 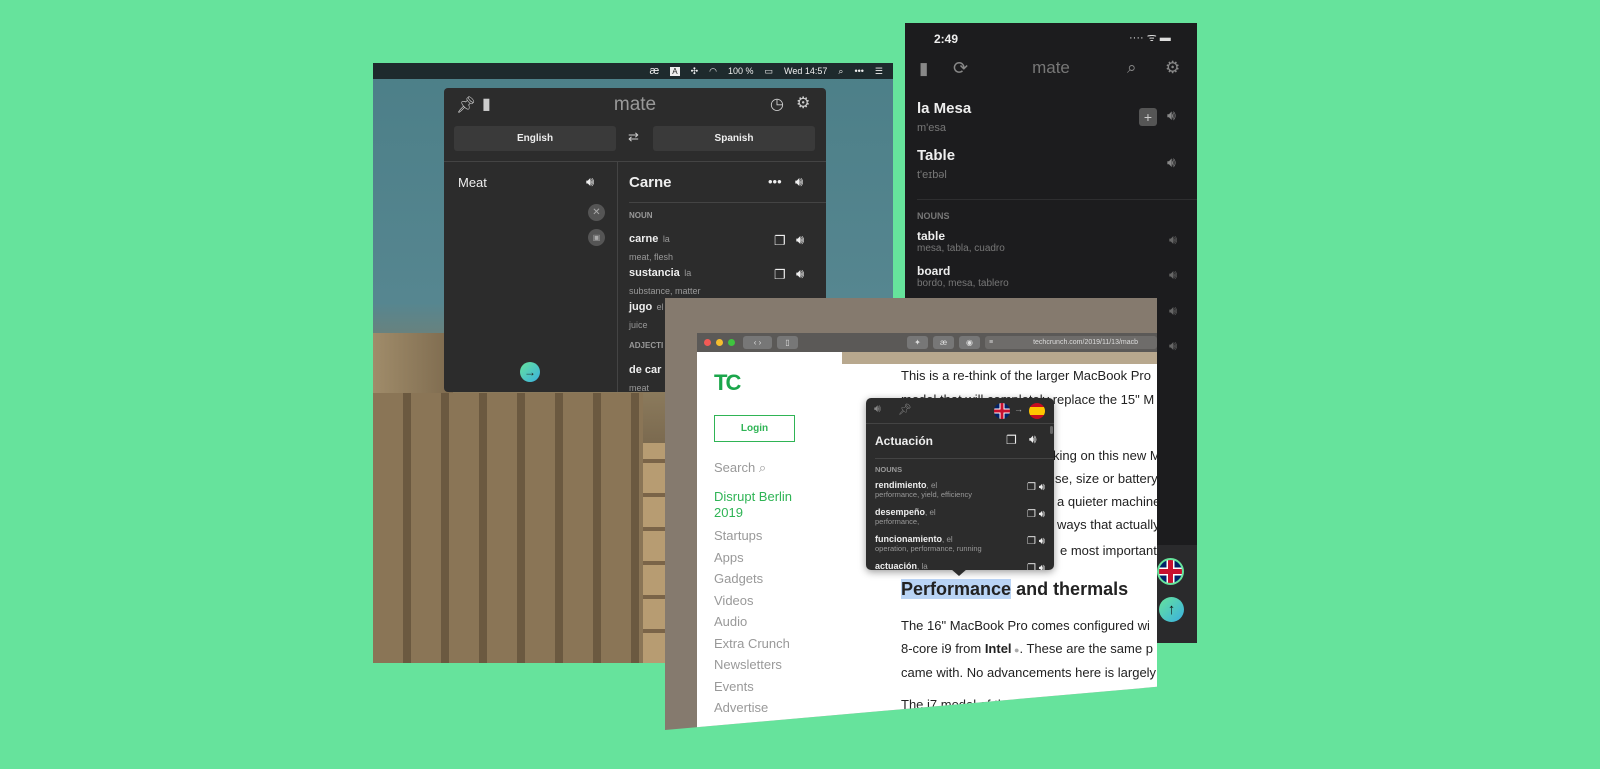 I want to click on popup-header, so click(x=960, y=411).